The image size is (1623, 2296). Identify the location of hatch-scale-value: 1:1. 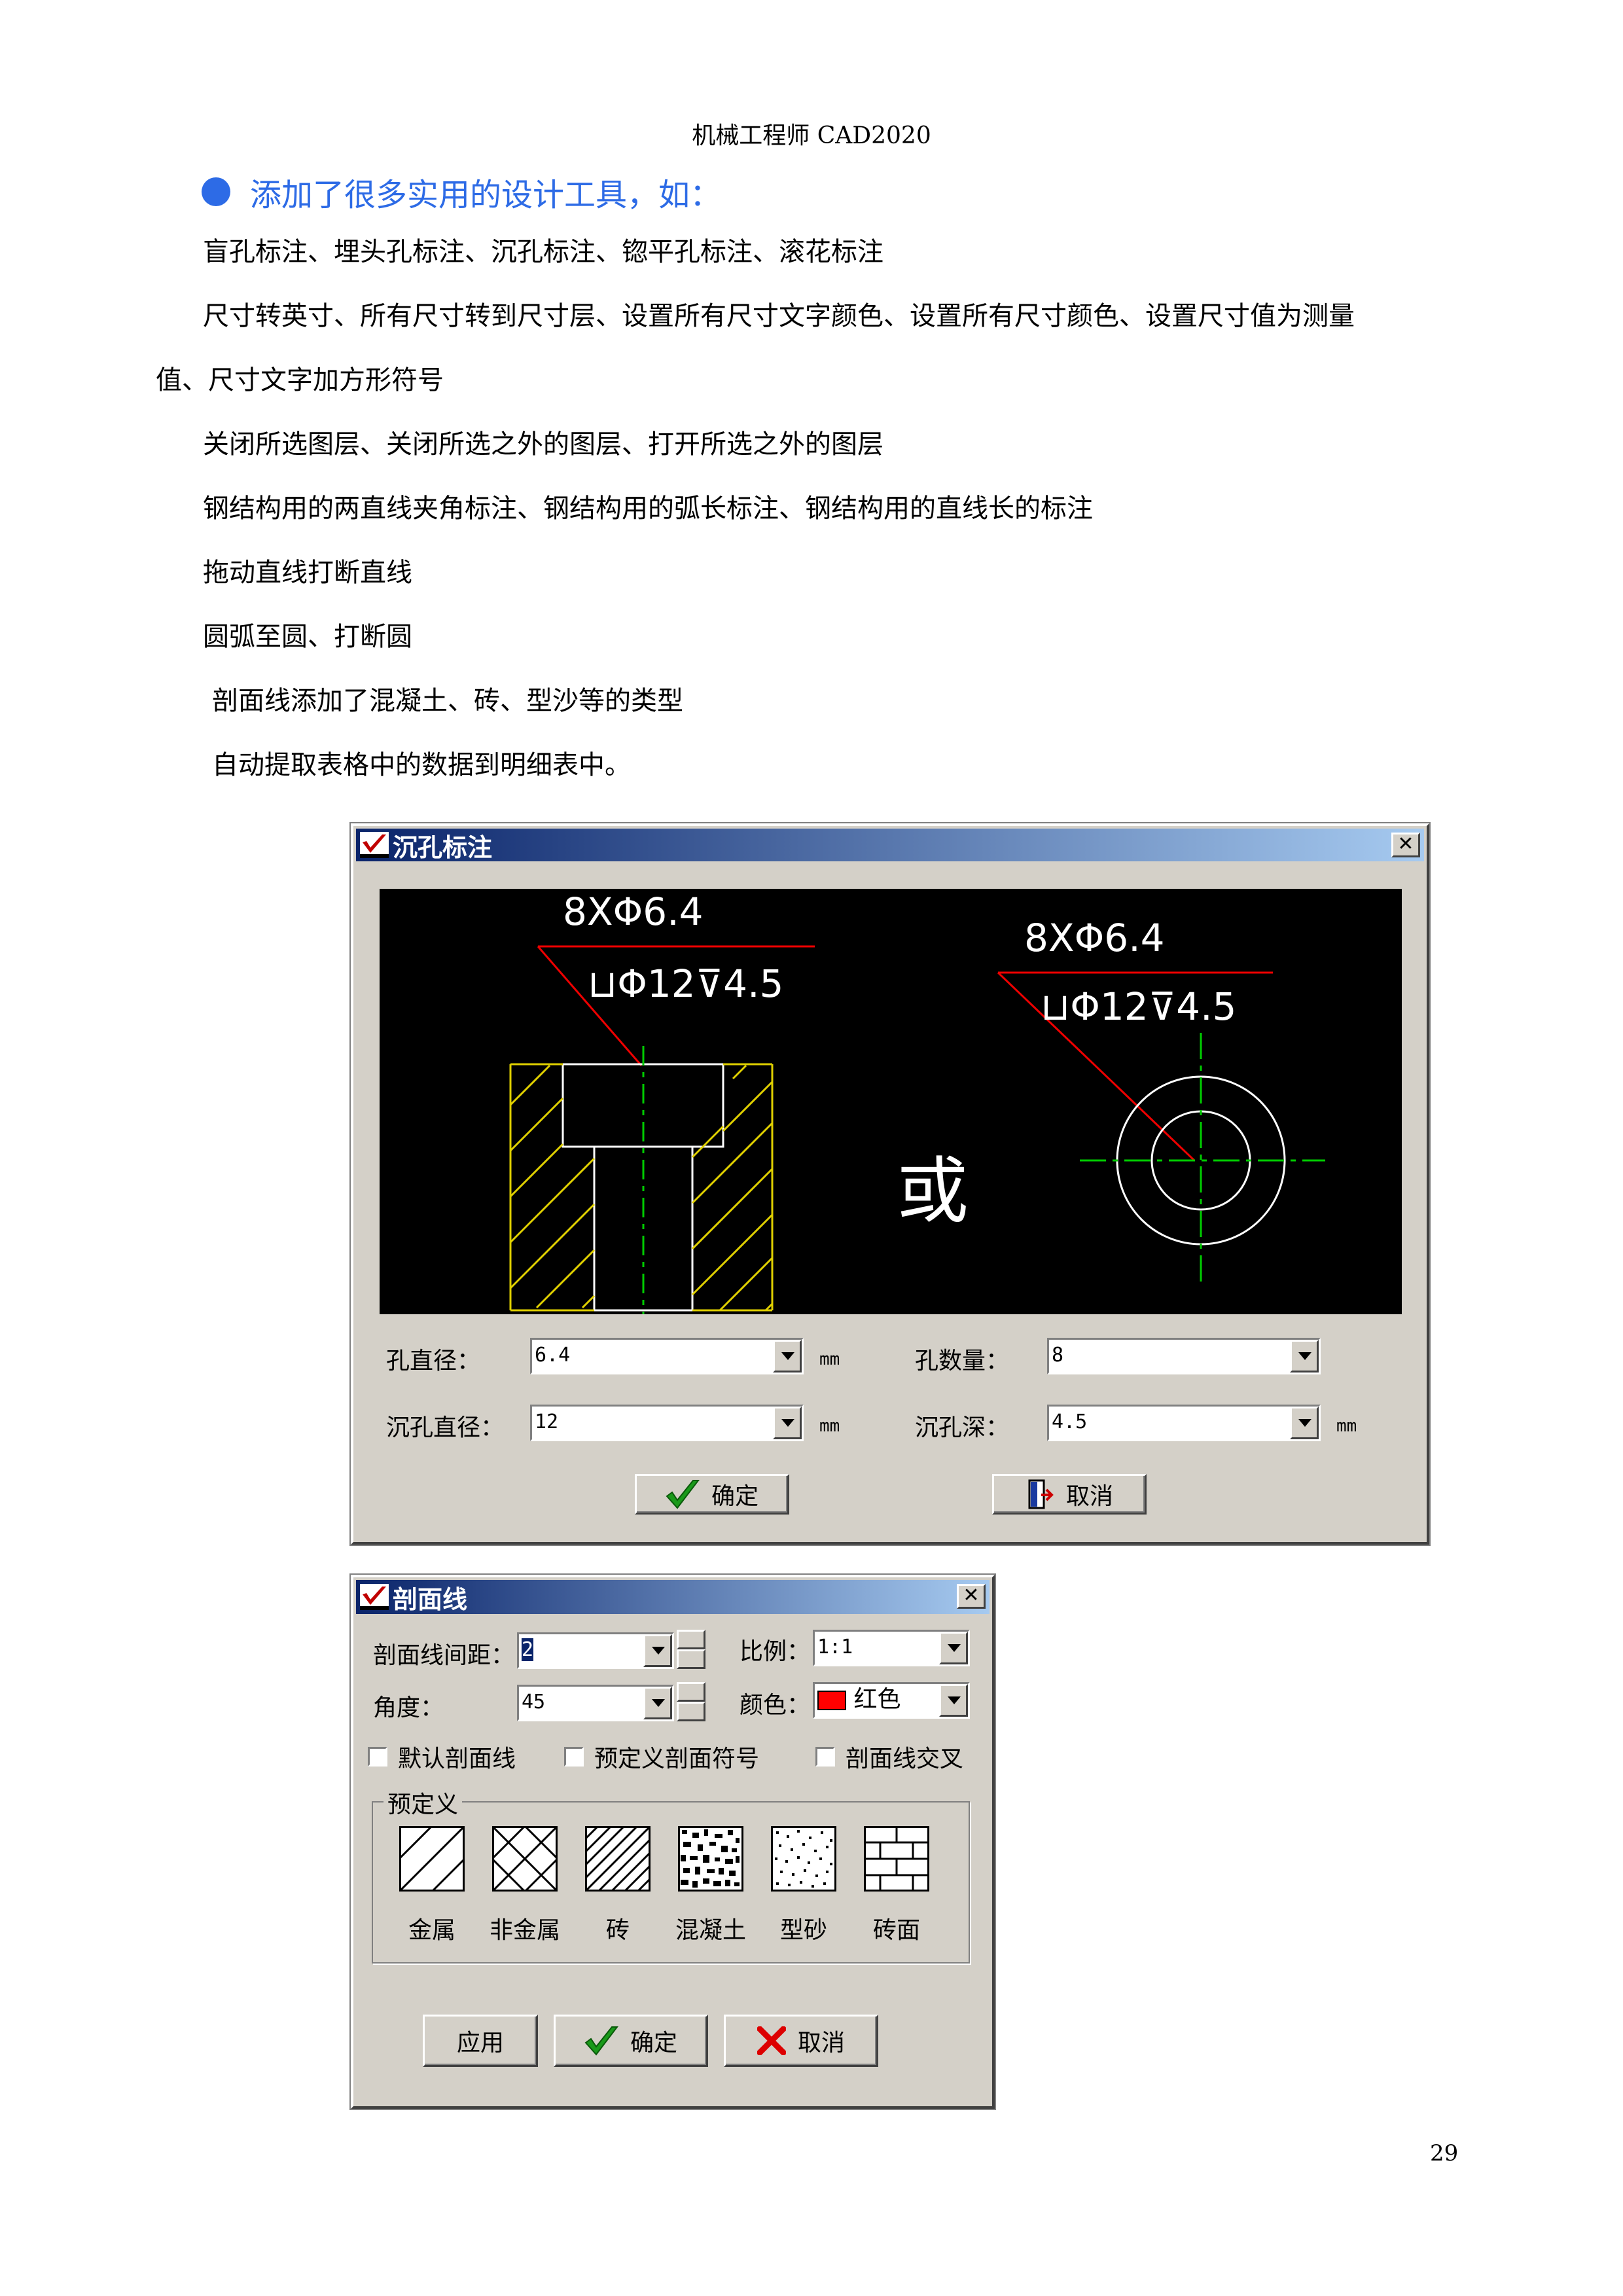
(835, 1647).